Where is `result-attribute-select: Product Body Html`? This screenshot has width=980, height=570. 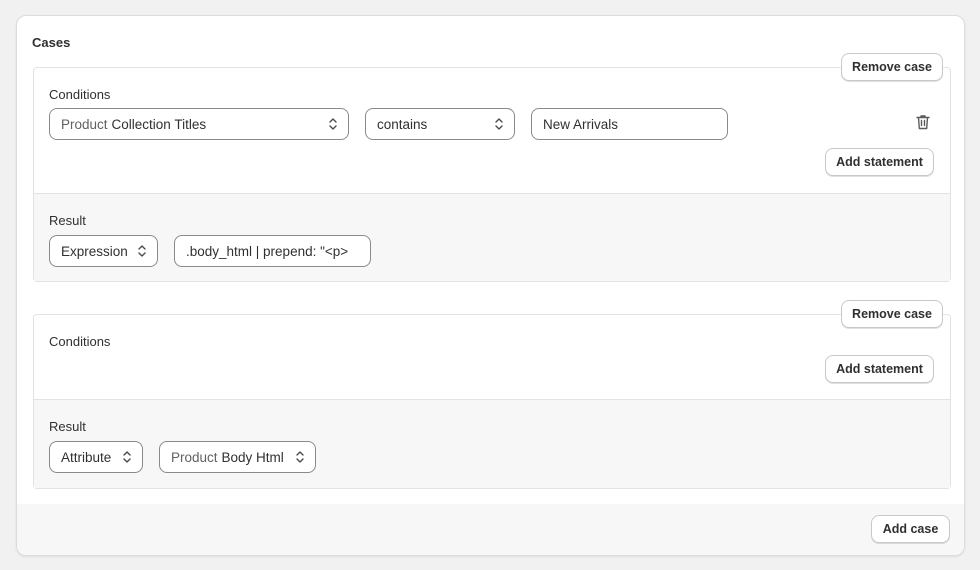
result-attribute-select: Product Body Html is located at coordinates (237, 457).